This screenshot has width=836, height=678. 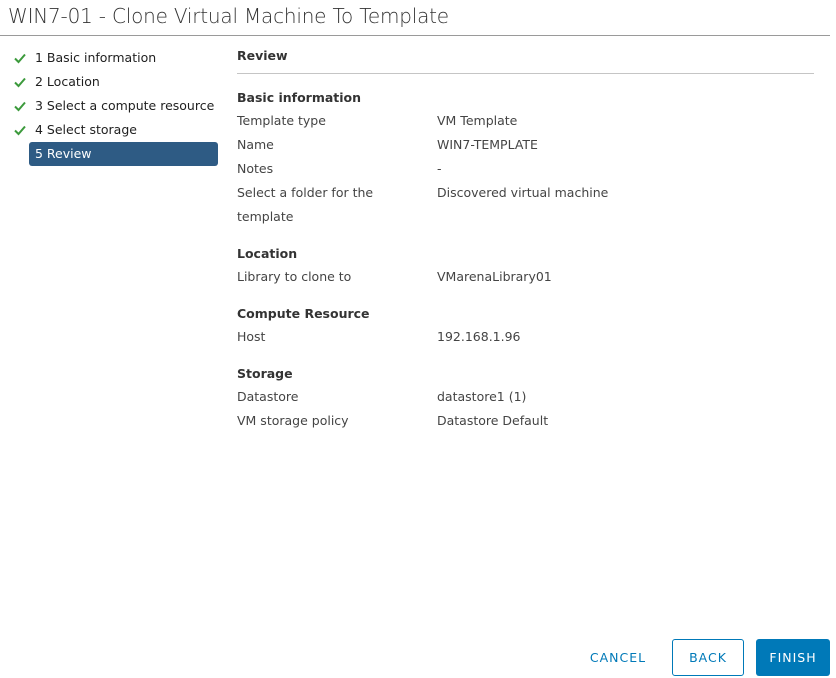 What do you see at coordinates (268, 396) in the screenshot?
I see `datastore-label: Datastore` at bounding box center [268, 396].